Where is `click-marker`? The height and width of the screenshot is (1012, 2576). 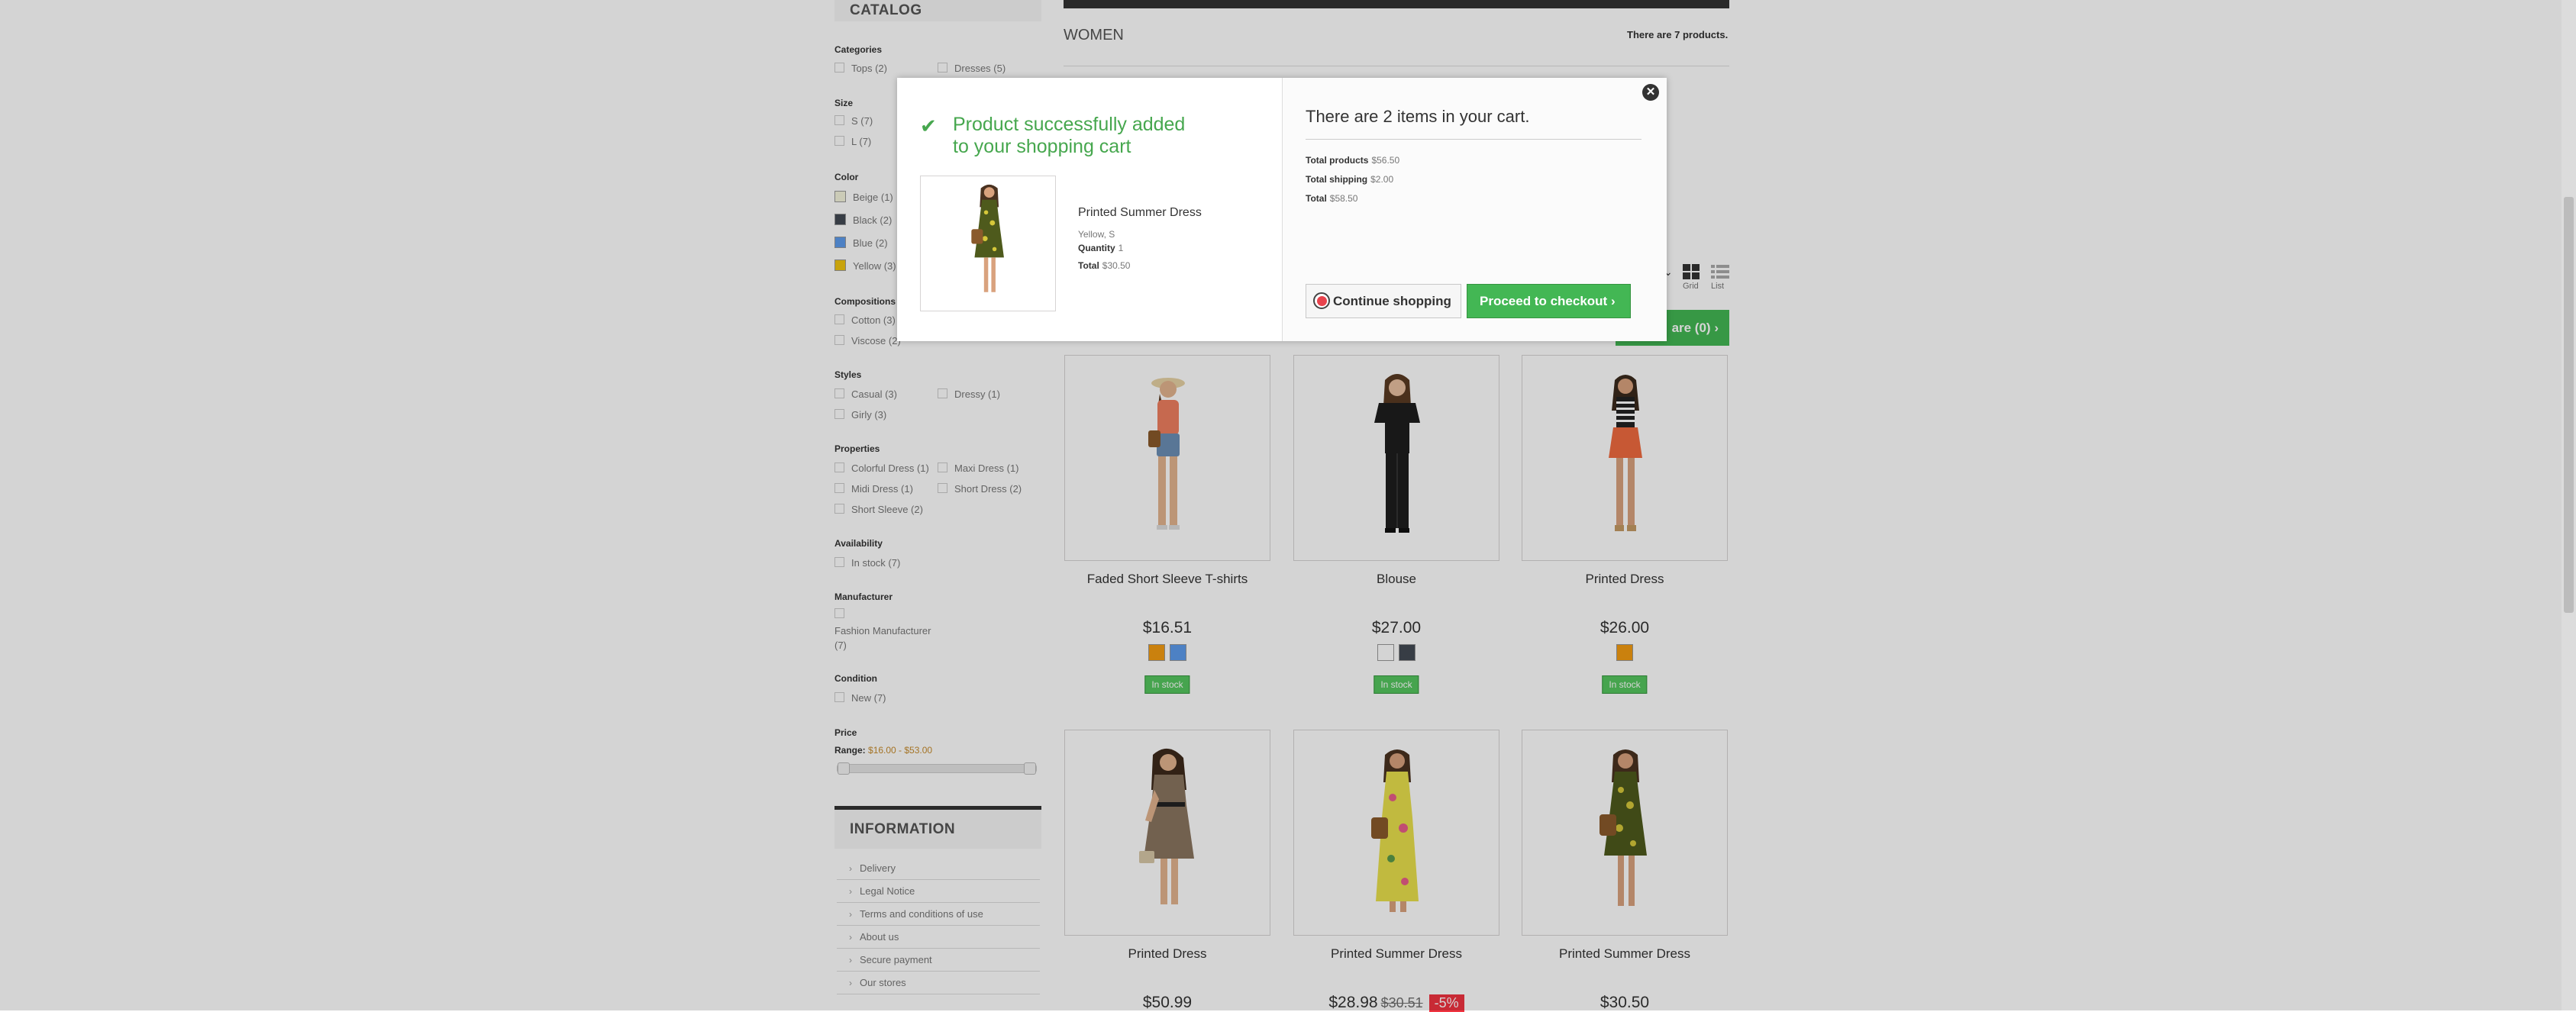
click-marker is located at coordinates (1322, 301).